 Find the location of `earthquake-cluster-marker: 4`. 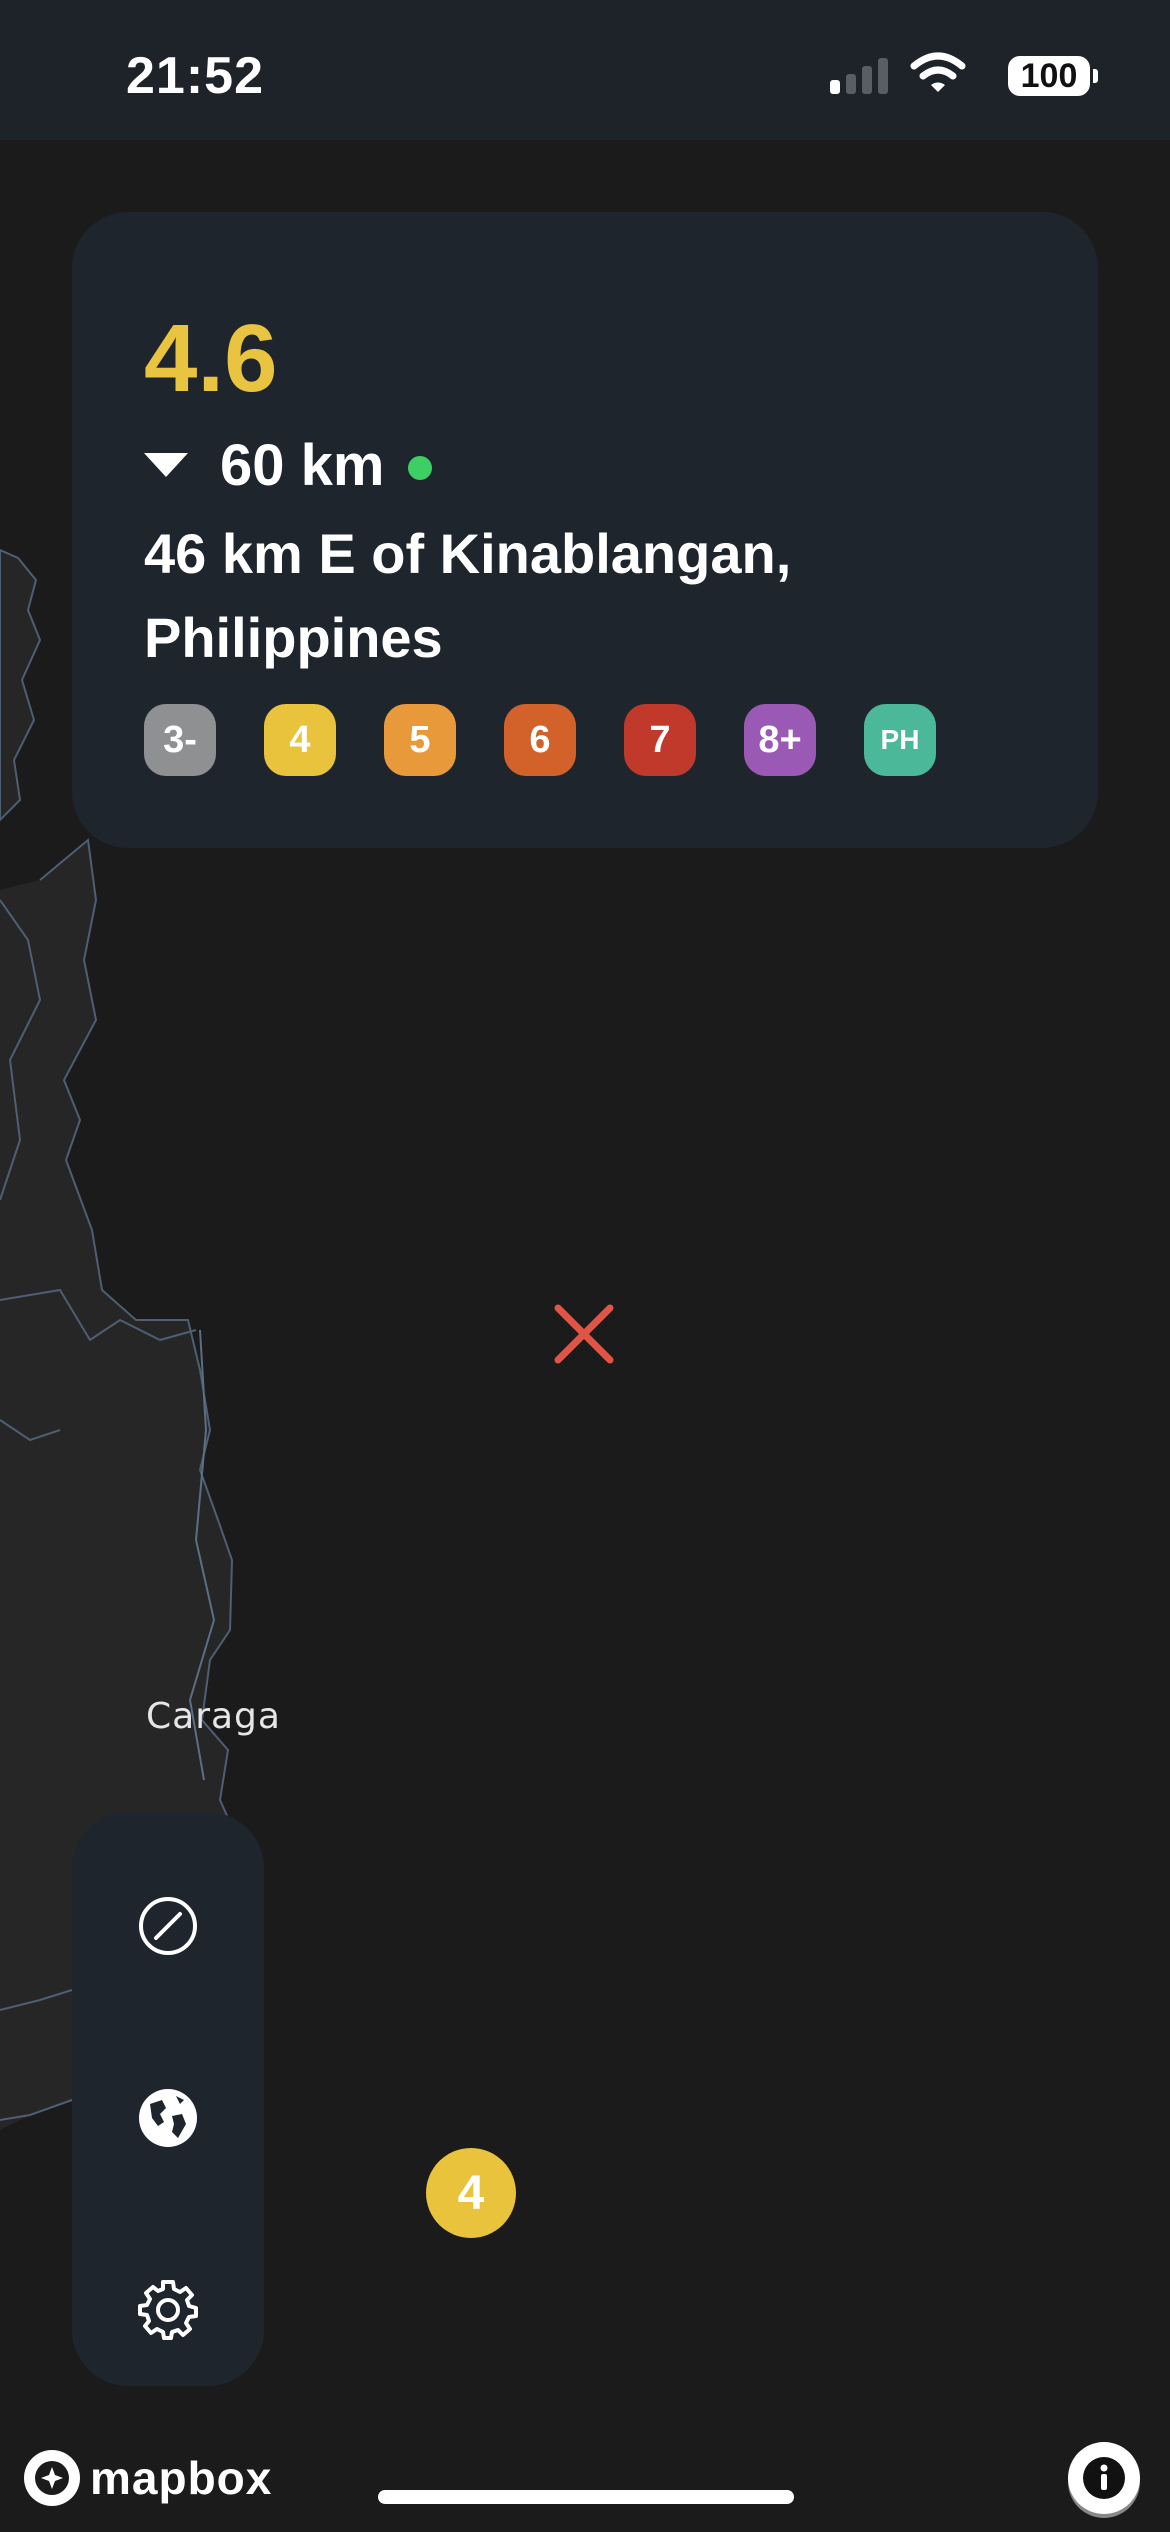

earthquake-cluster-marker: 4 is located at coordinates (471, 2193).